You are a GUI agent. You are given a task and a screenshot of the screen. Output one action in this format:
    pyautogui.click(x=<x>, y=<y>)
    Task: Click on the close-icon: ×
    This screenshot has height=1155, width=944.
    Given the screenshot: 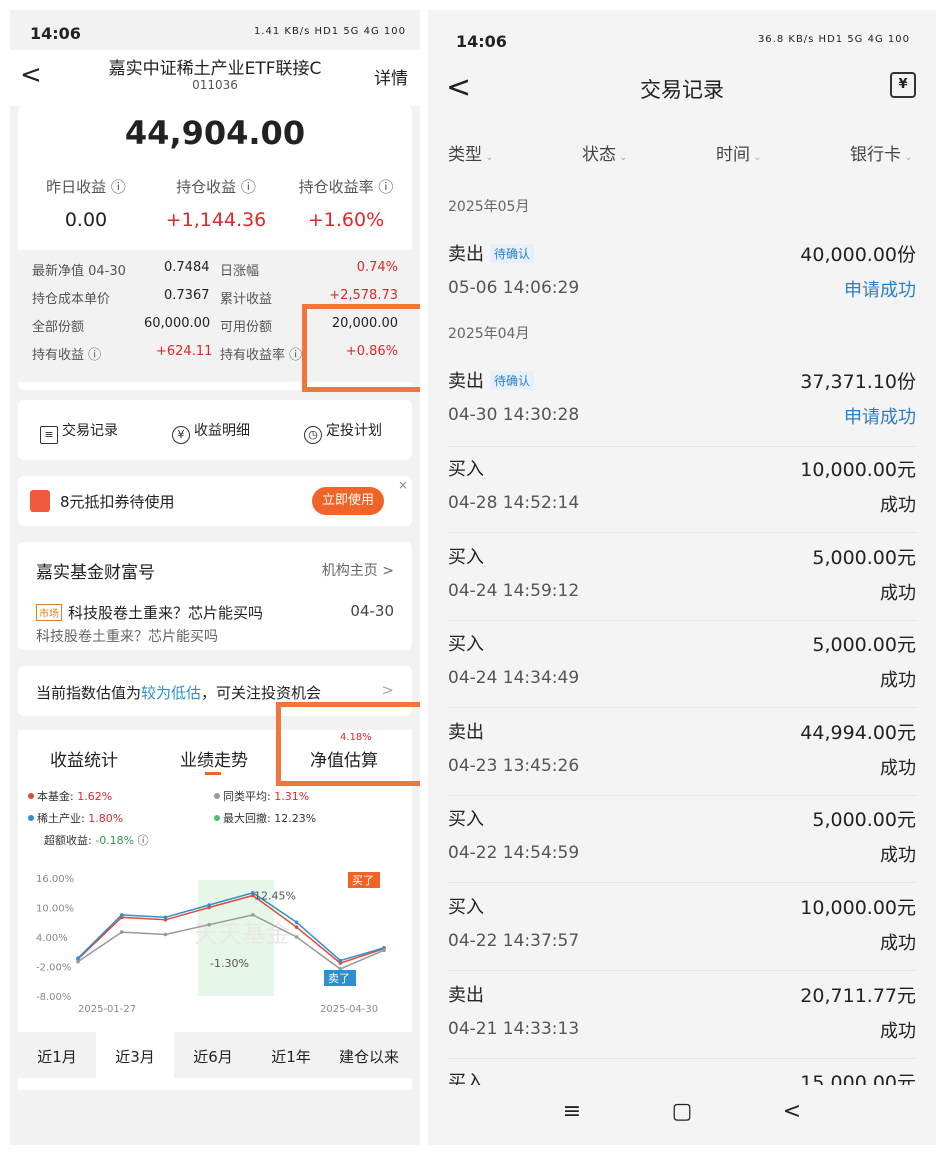 What is the action you would take?
    pyautogui.click(x=403, y=485)
    